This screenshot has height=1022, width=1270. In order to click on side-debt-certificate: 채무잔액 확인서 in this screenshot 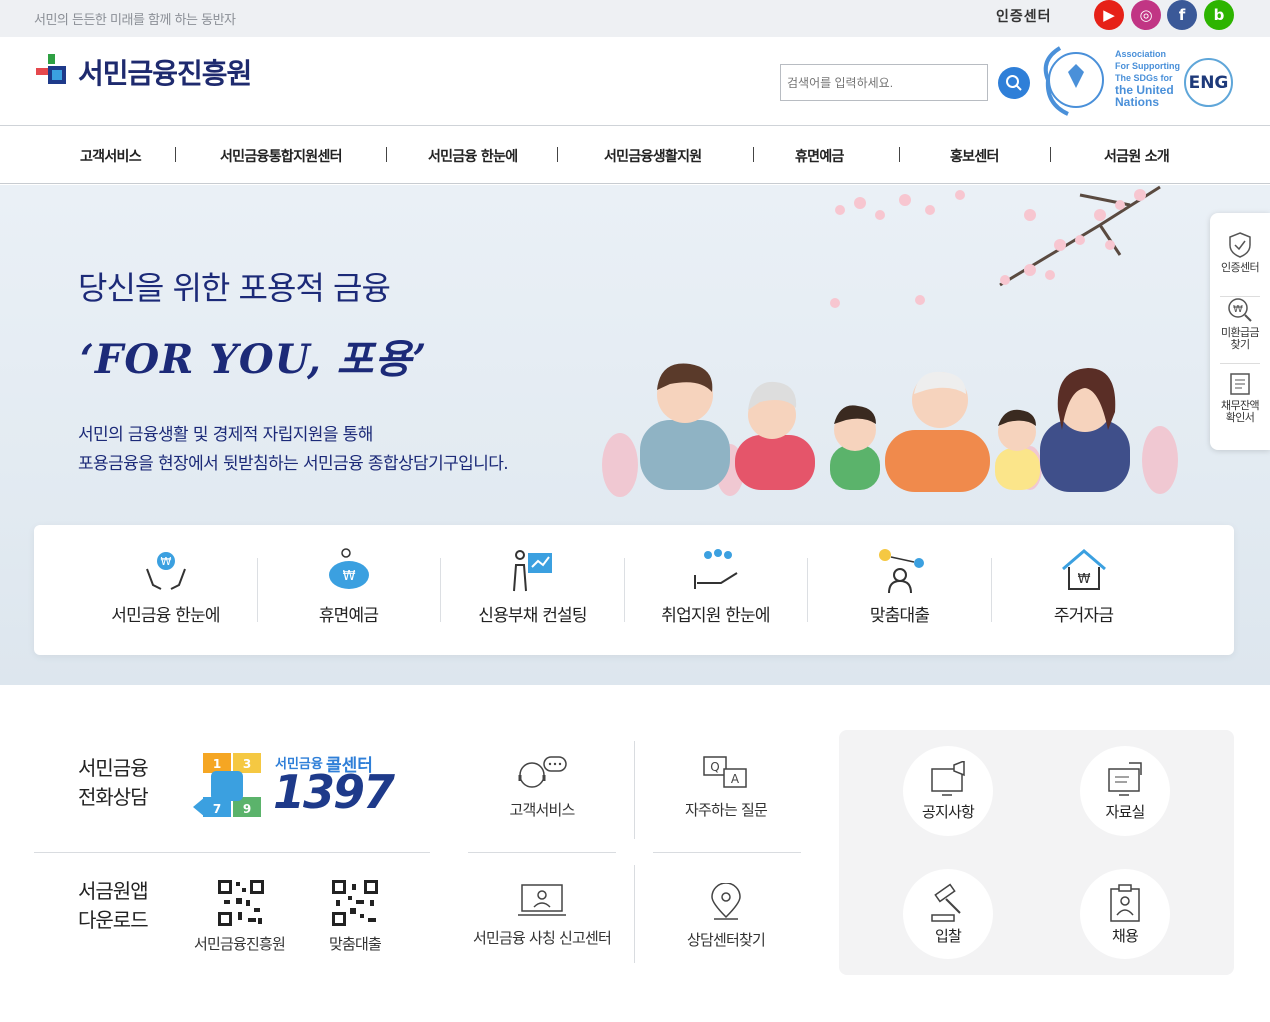, I will do `click(1240, 397)`.